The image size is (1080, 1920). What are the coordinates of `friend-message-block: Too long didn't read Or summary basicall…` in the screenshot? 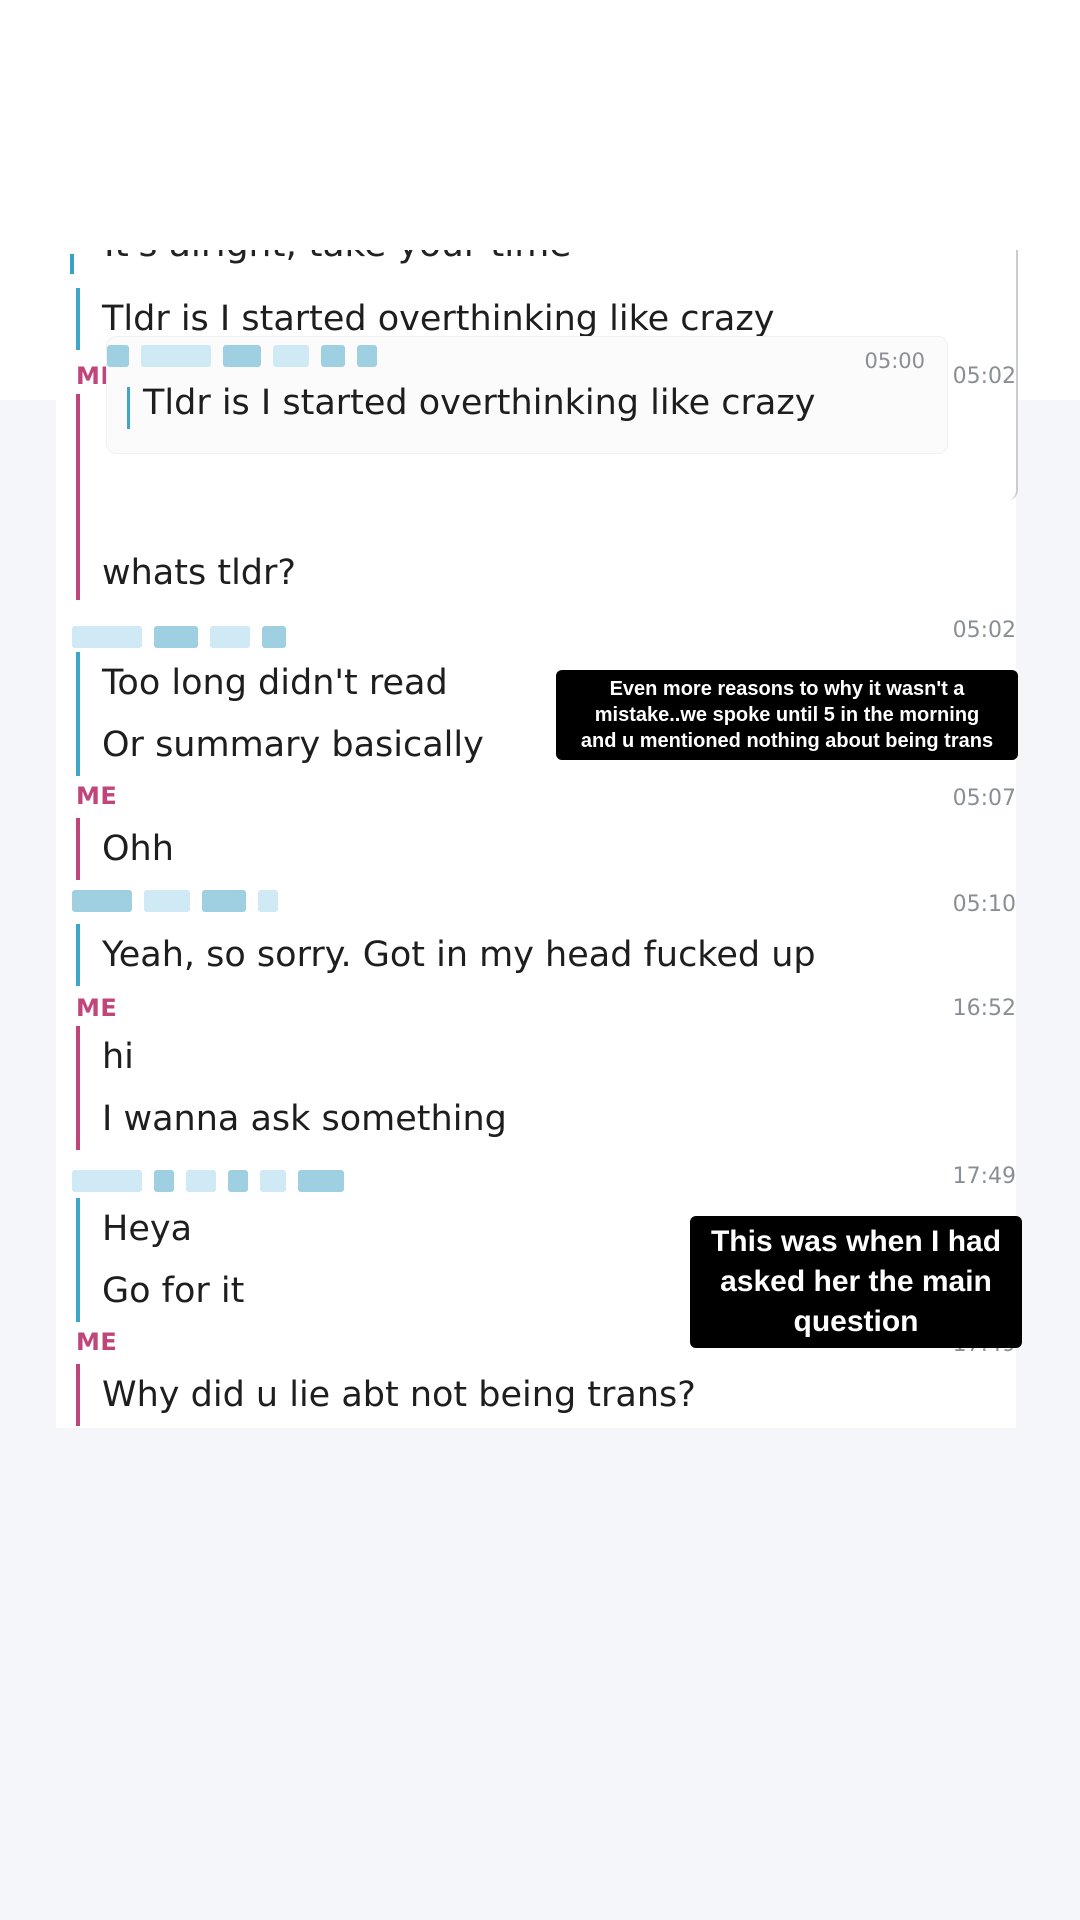 It's located at (280, 714).